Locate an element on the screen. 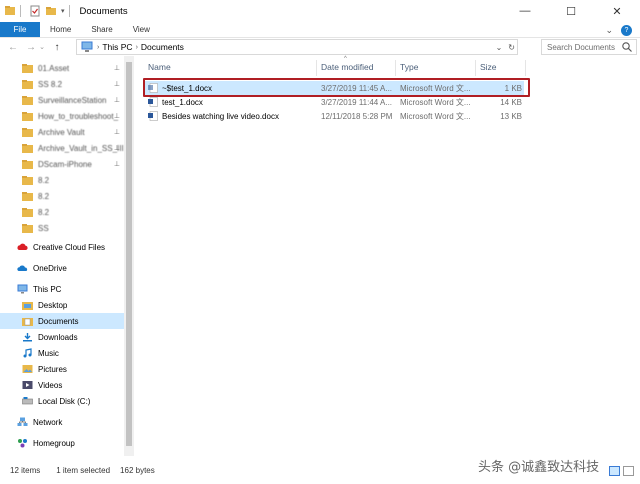  properties-icon is located at coordinates (35, 11).